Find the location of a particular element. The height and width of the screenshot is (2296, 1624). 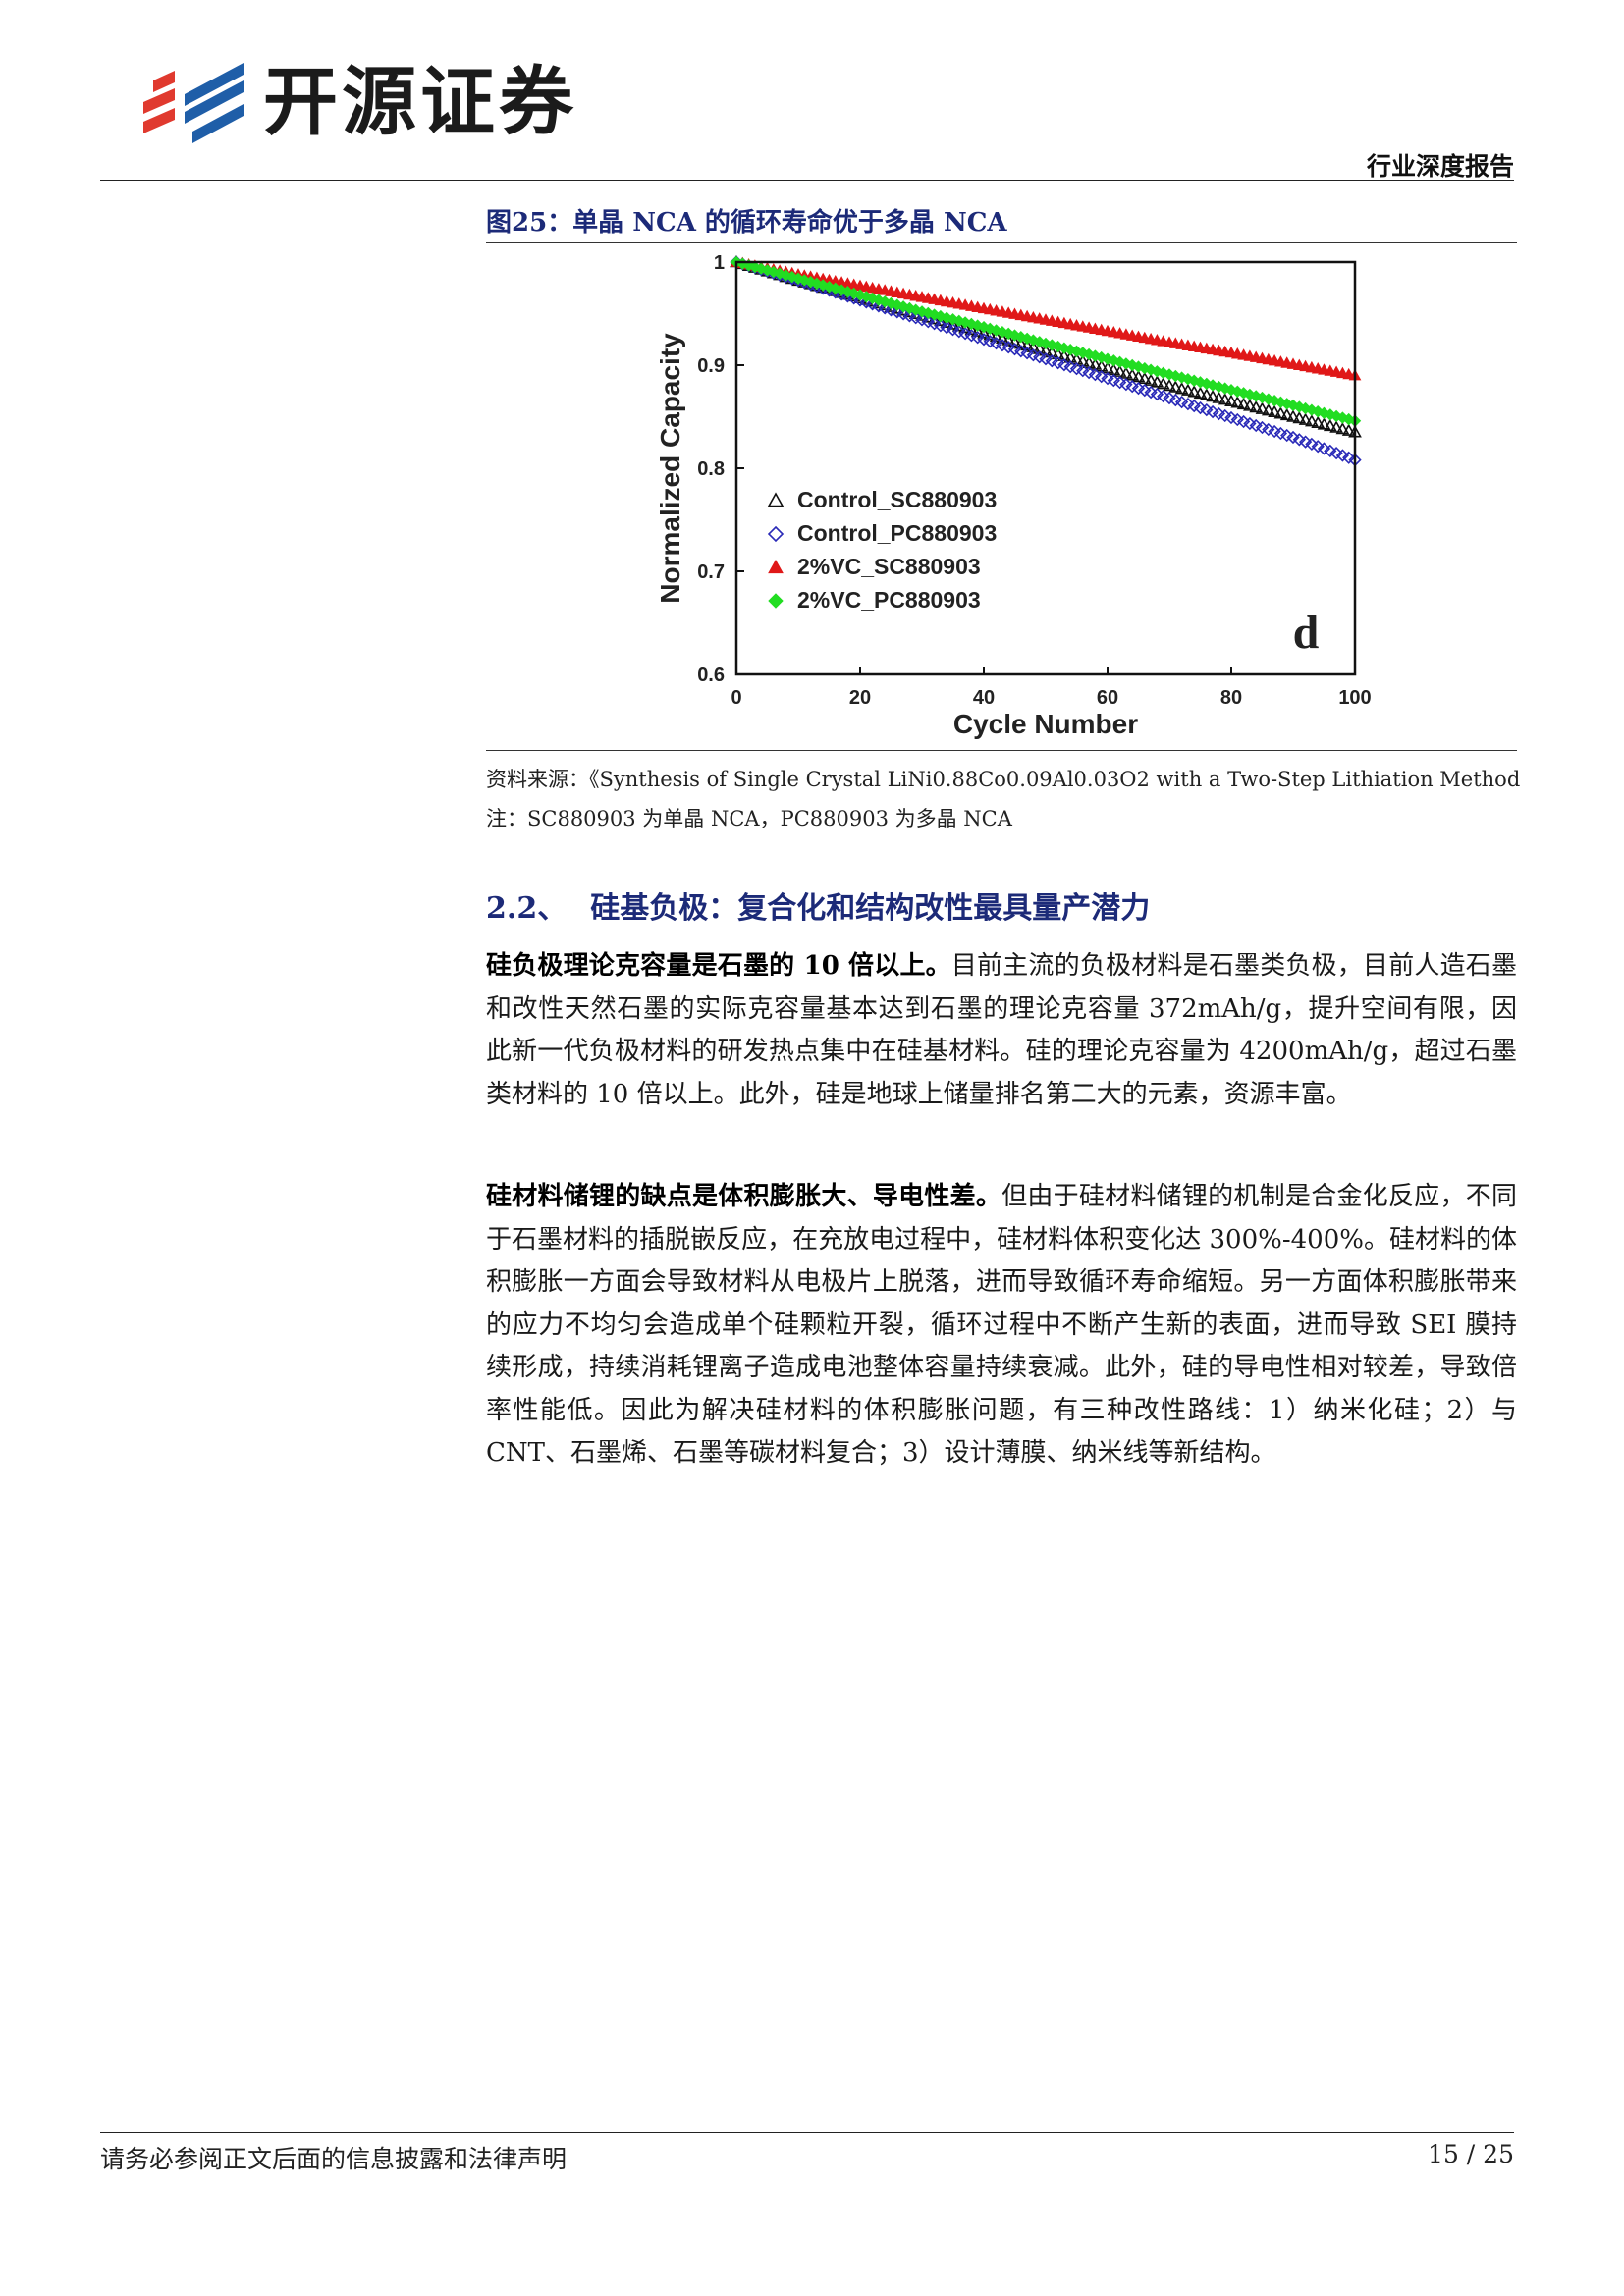

paragraph-lead: 硅材料储锂的缺点是体积膨胀大、导电性差。 is located at coordinates (744, 1196).